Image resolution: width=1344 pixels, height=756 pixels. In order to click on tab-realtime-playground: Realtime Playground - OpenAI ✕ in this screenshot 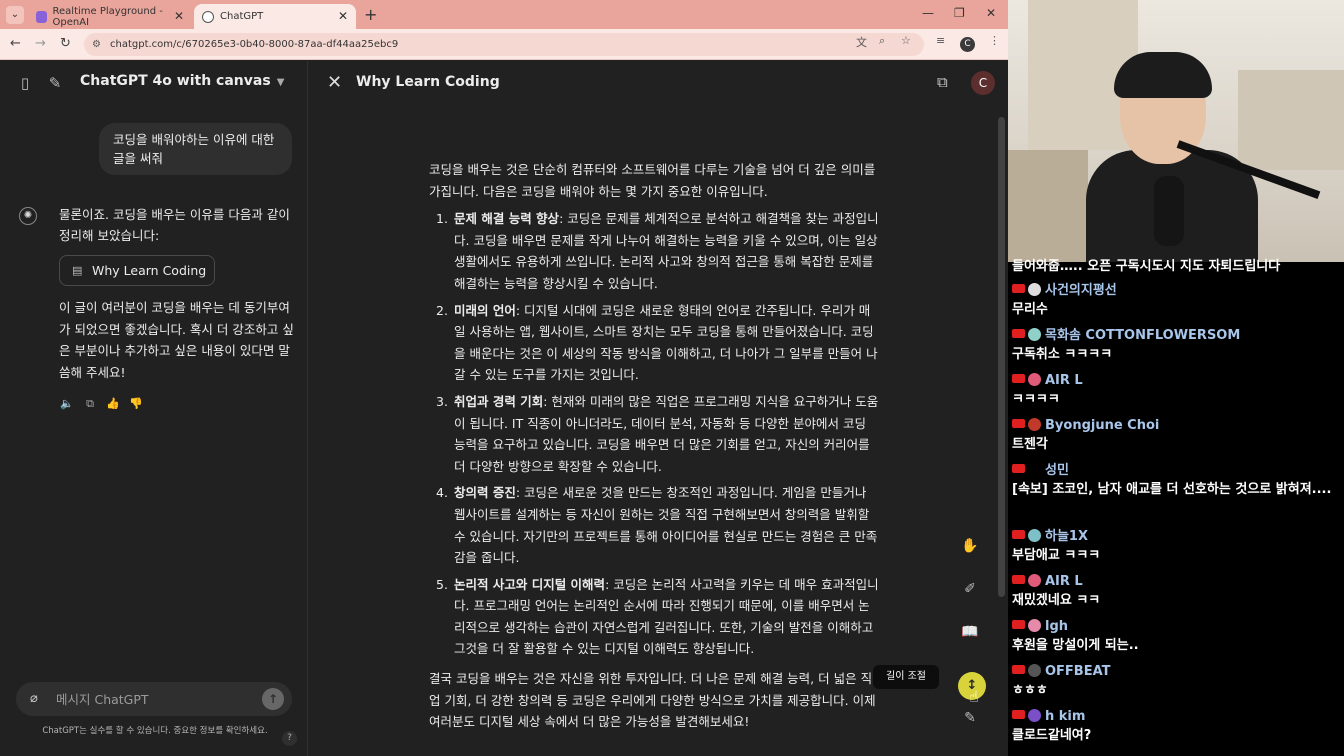, I will do `click(110, 16)`.